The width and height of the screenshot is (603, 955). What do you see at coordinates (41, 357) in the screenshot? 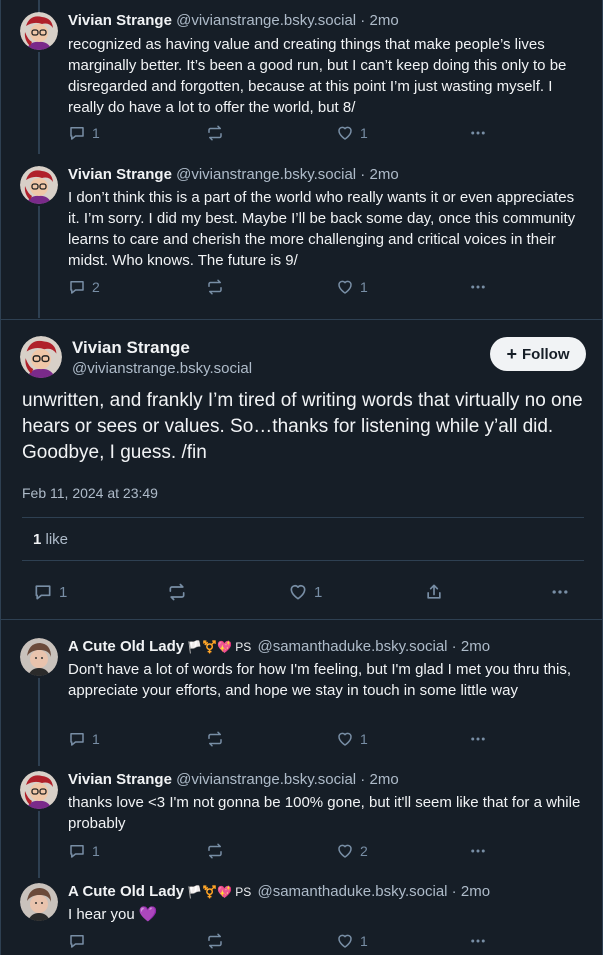
I see `main-post-avatar` at bounding box center [41, 357].